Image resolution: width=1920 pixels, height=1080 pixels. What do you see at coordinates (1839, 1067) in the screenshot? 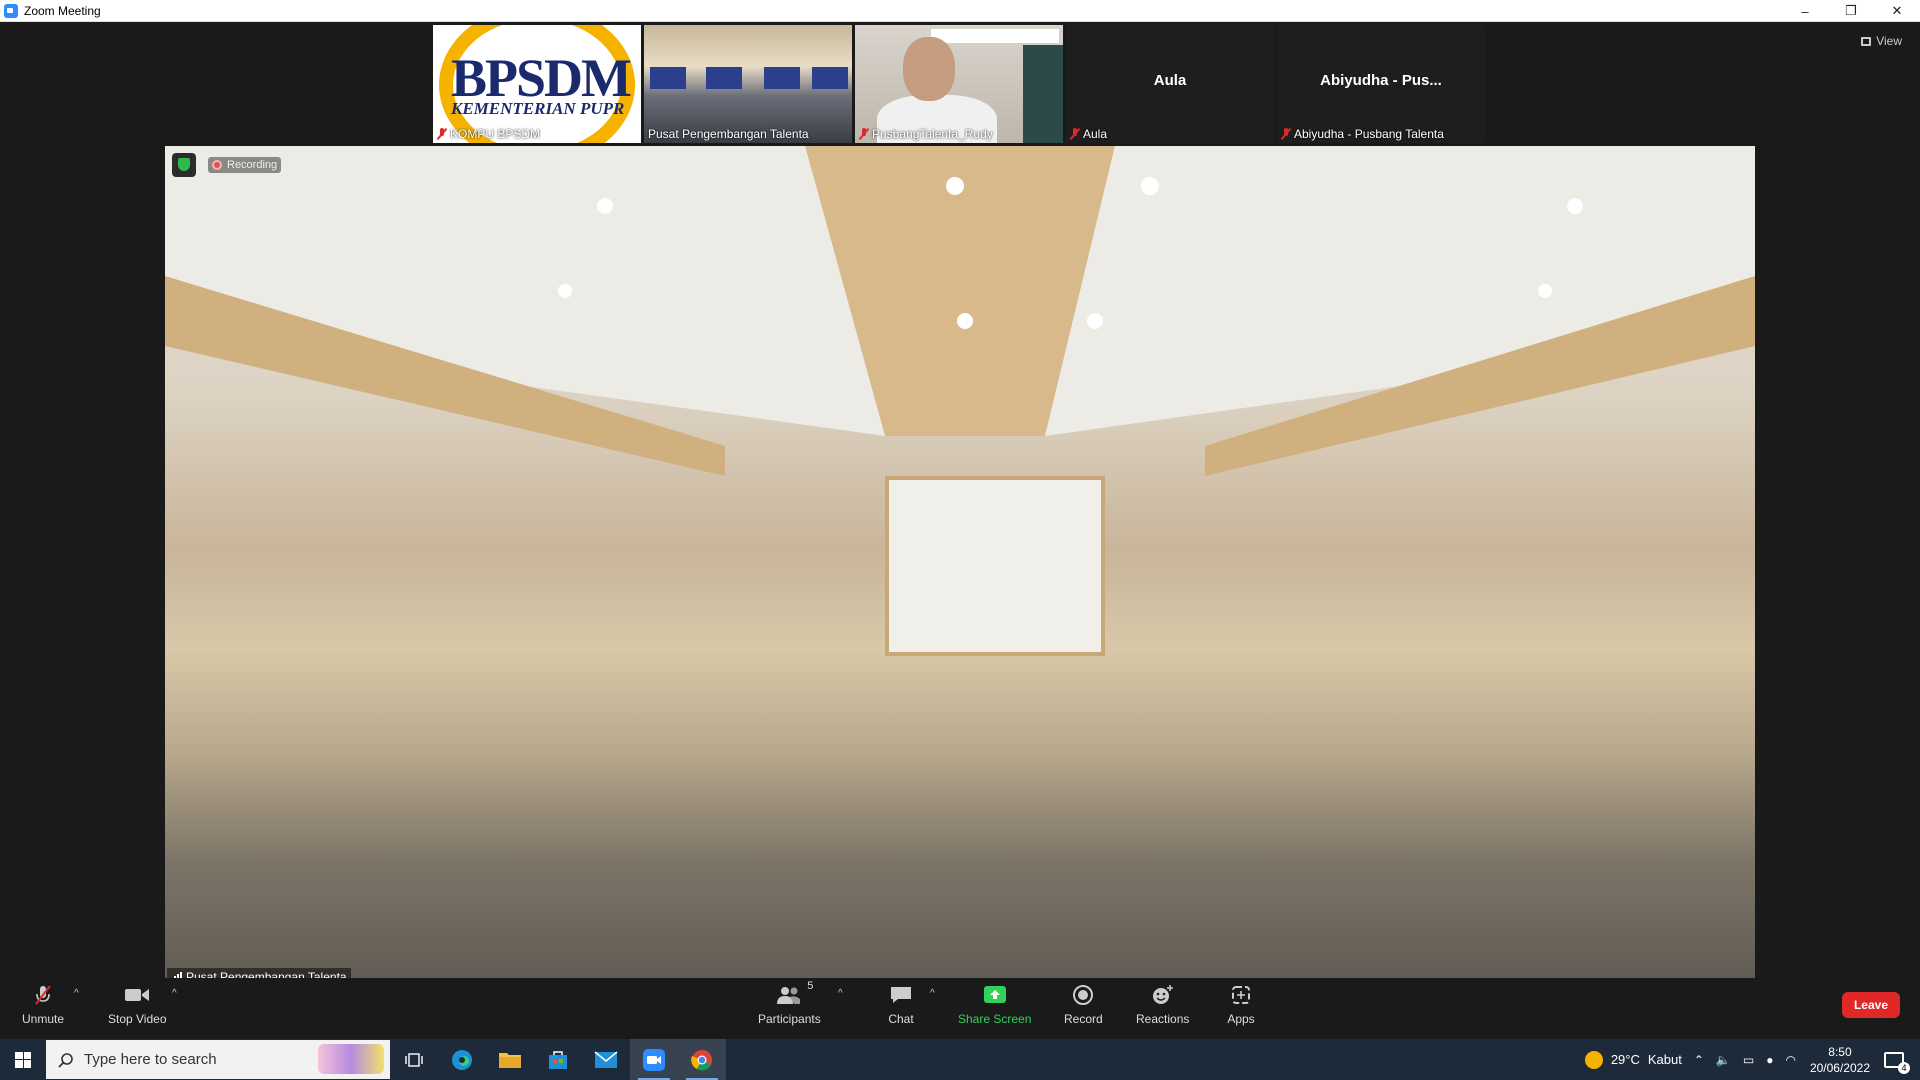
I see `clock-date: 20/06/2022` at bounding box center [1839, 1067].